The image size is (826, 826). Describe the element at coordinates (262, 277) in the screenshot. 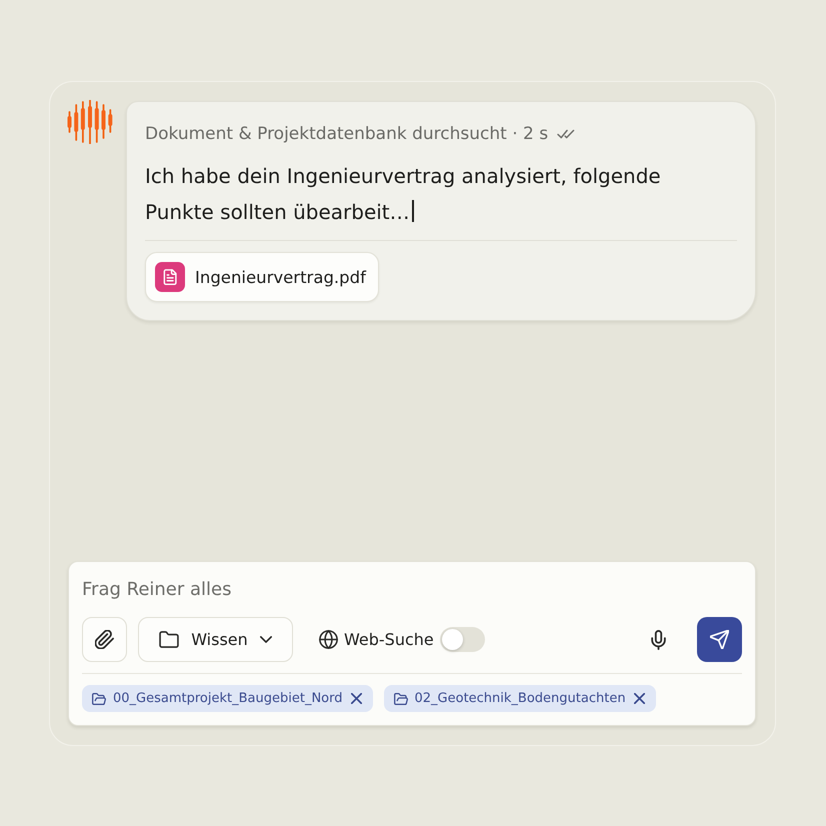

I see `file-attachment: Ingenieurvertrag.pdf` at that location.